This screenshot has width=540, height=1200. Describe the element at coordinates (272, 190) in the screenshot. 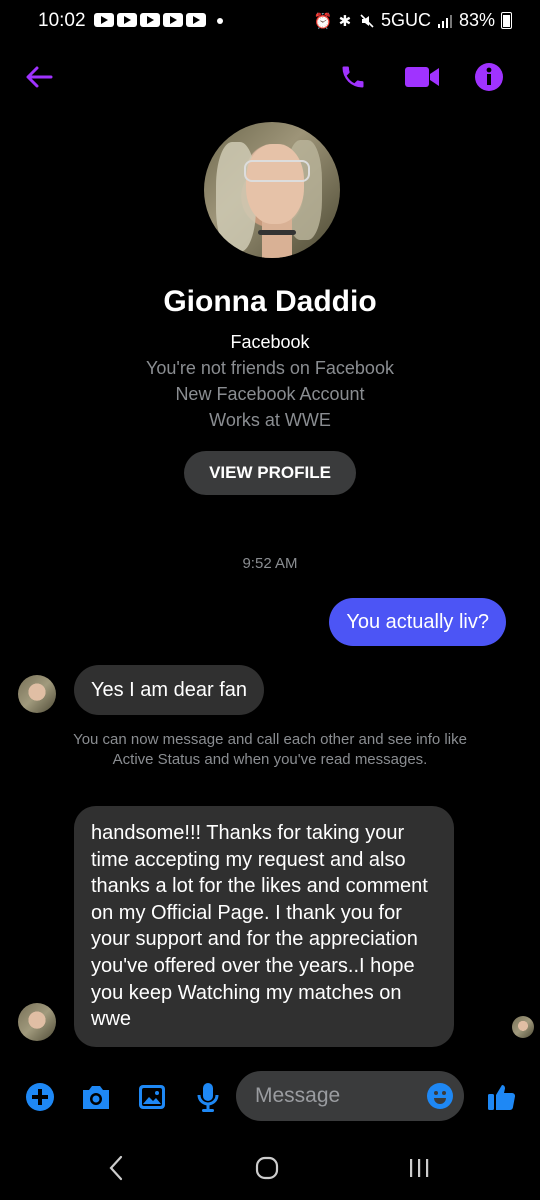

I see `profile-avatar` at that location.